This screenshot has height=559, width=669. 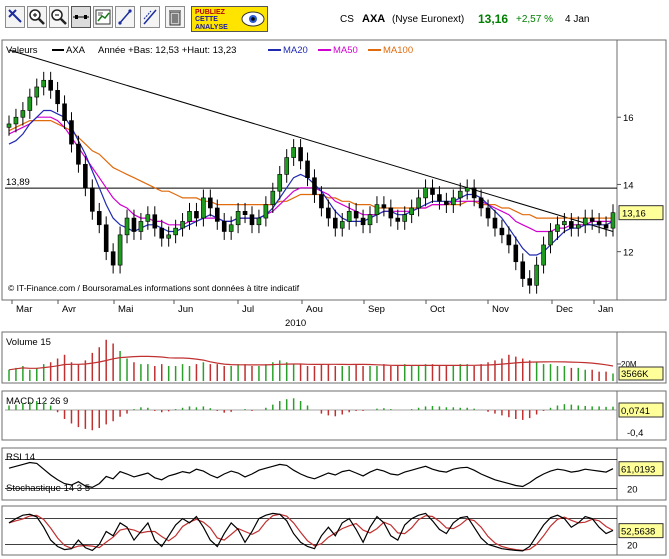 What do you see at coordinates (564, 309) in the screenshot?
I see `x-month-label: Dec` at bounding box center [564, 309].